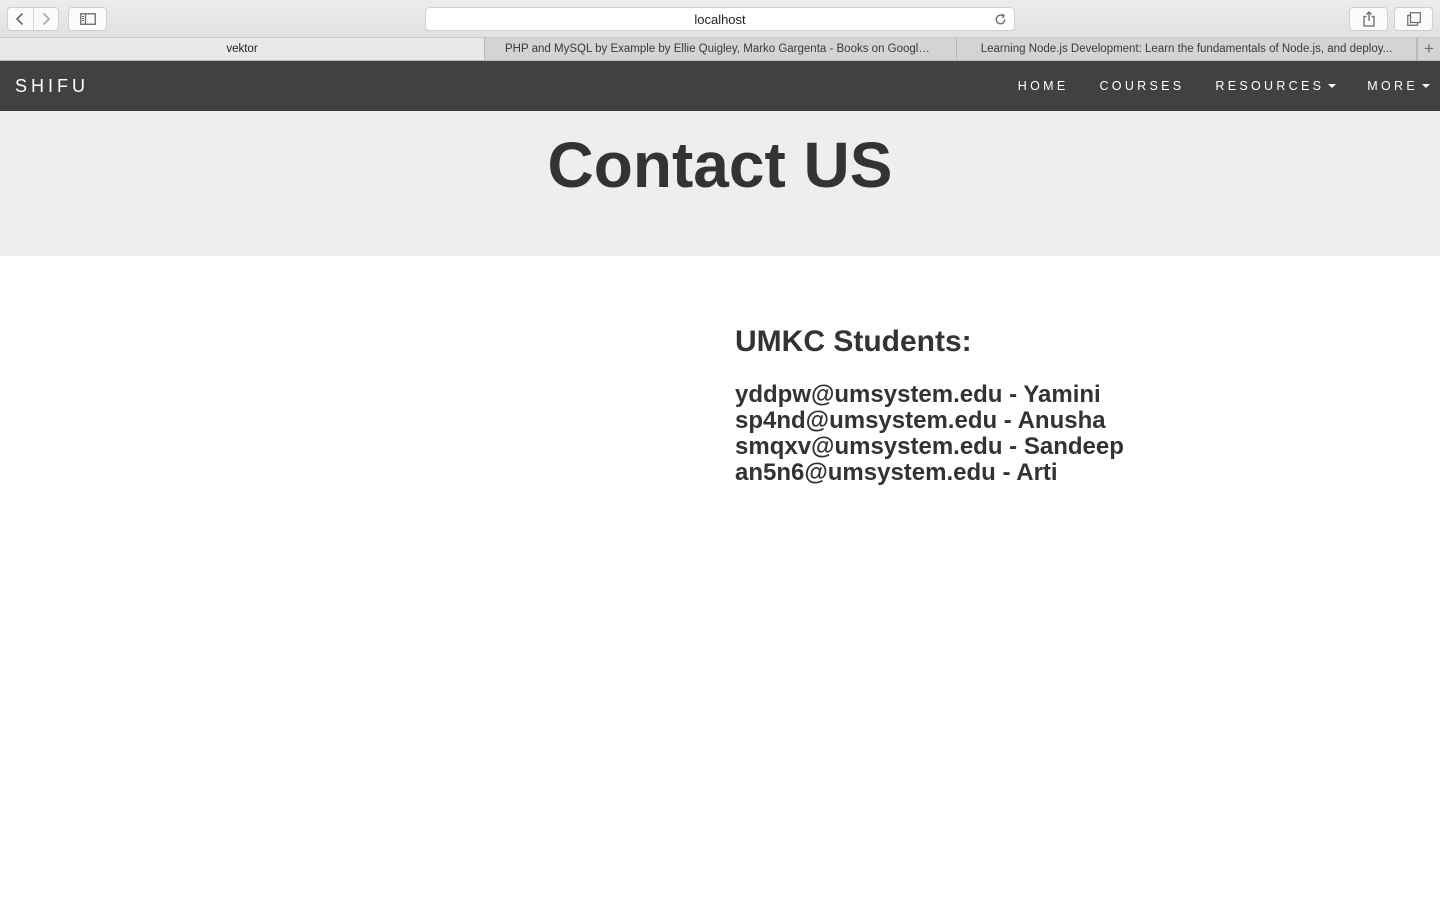 The image size is (1440, 900). Describe the element at coordinates (918, 394) in the screenshot. I see `contact-line: yddpw@umsystem.edu - Yamini` at that location.